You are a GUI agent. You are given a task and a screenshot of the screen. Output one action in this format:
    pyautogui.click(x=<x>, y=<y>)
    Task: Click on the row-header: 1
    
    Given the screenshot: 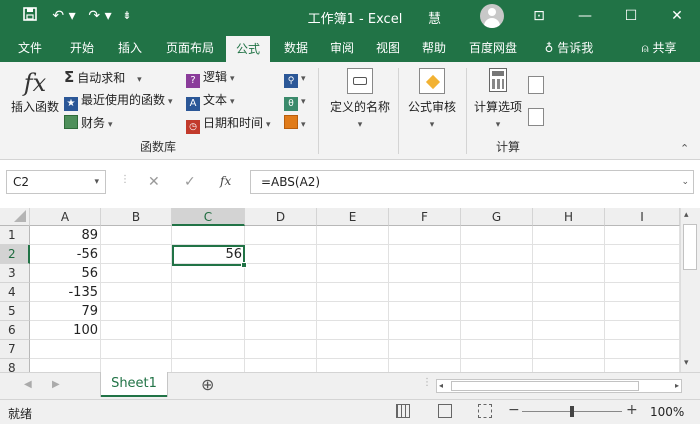 What is the action you would take?
    pyautogui.click(x=15, y=235)
    